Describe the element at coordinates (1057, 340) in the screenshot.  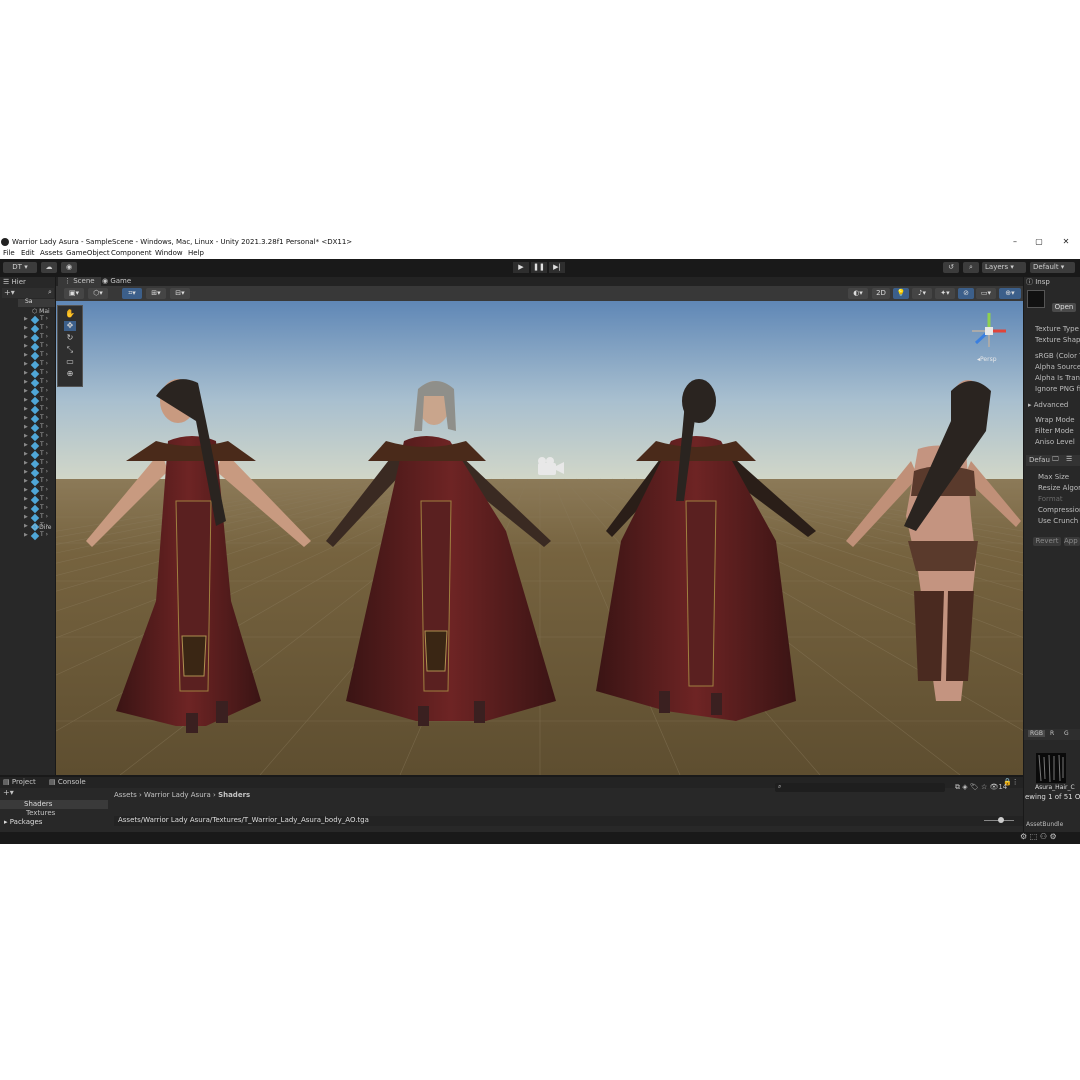
I see `texture-shape-label: Texture Shape` at that location.